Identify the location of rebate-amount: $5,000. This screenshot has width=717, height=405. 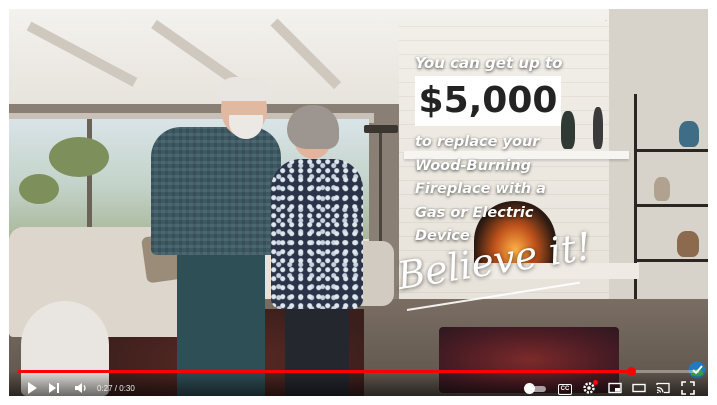
(488, 100).